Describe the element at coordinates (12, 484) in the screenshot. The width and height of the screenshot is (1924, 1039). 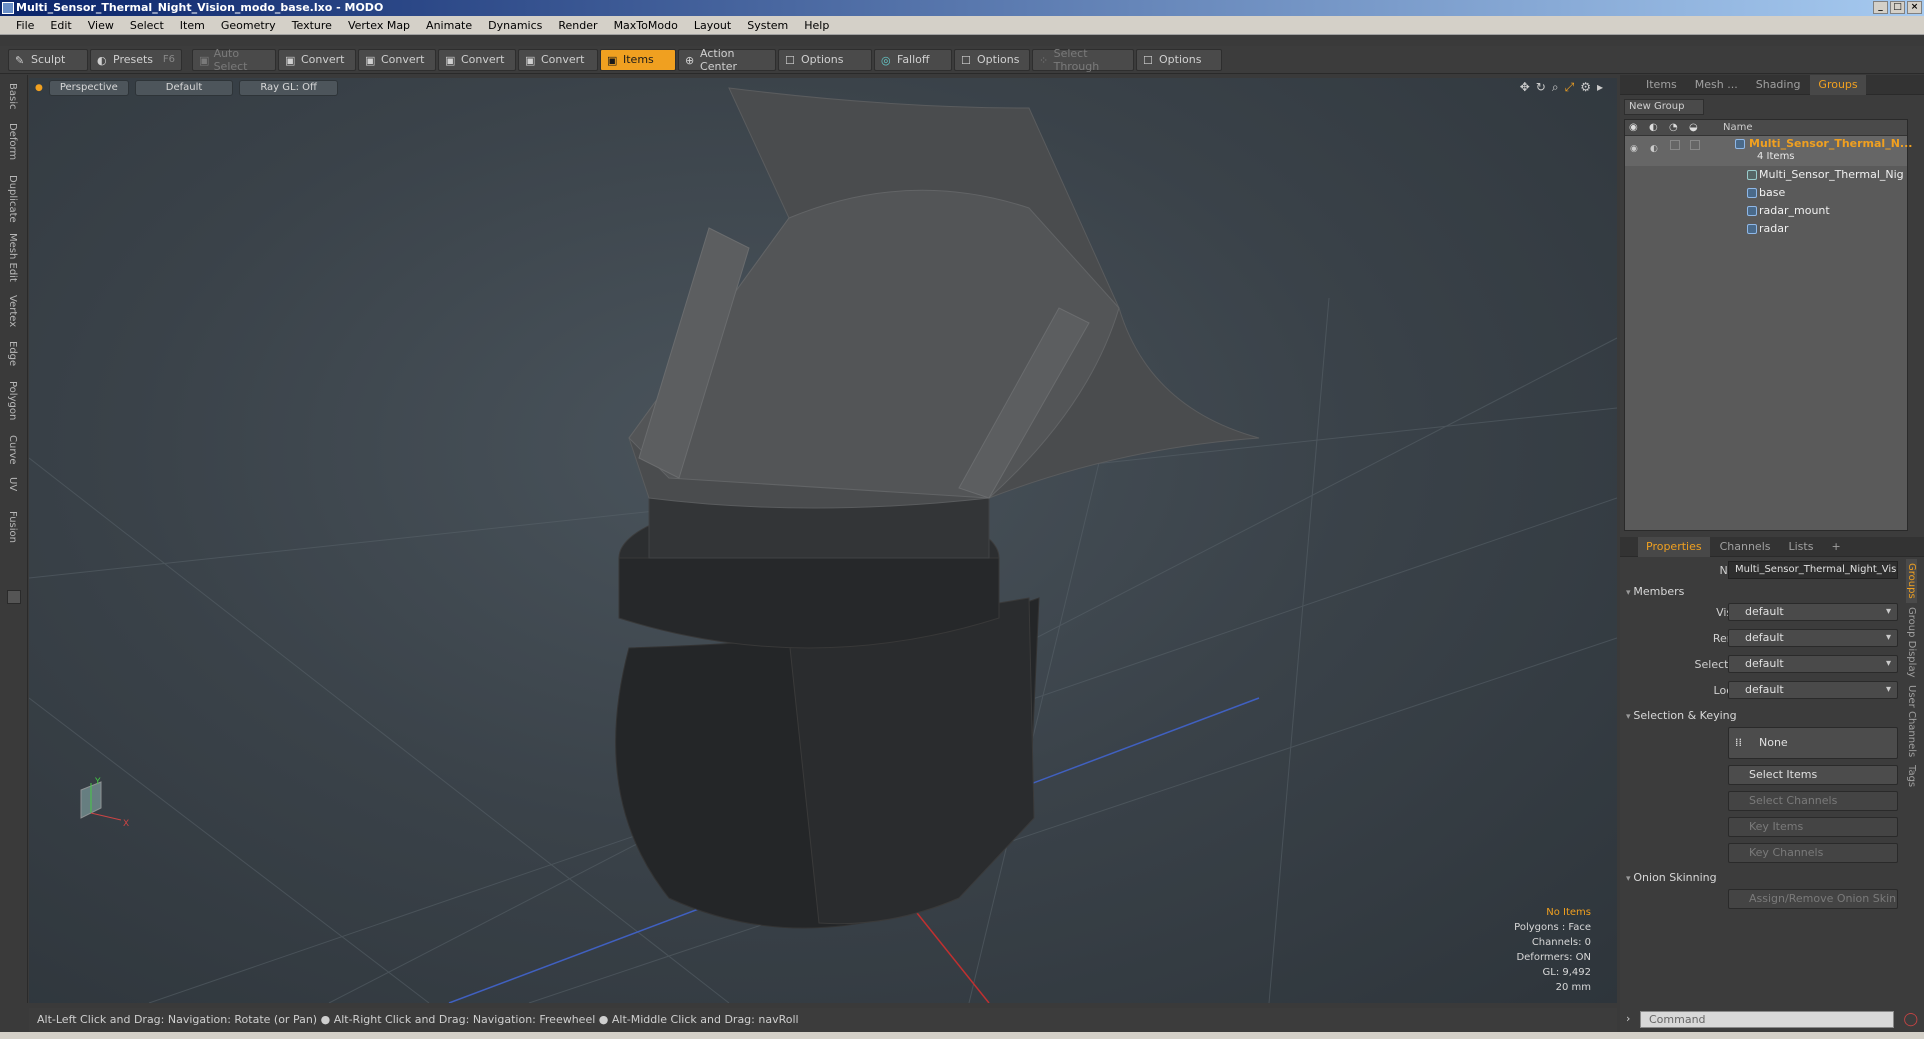
I see `tab-uv: UV` at that location.